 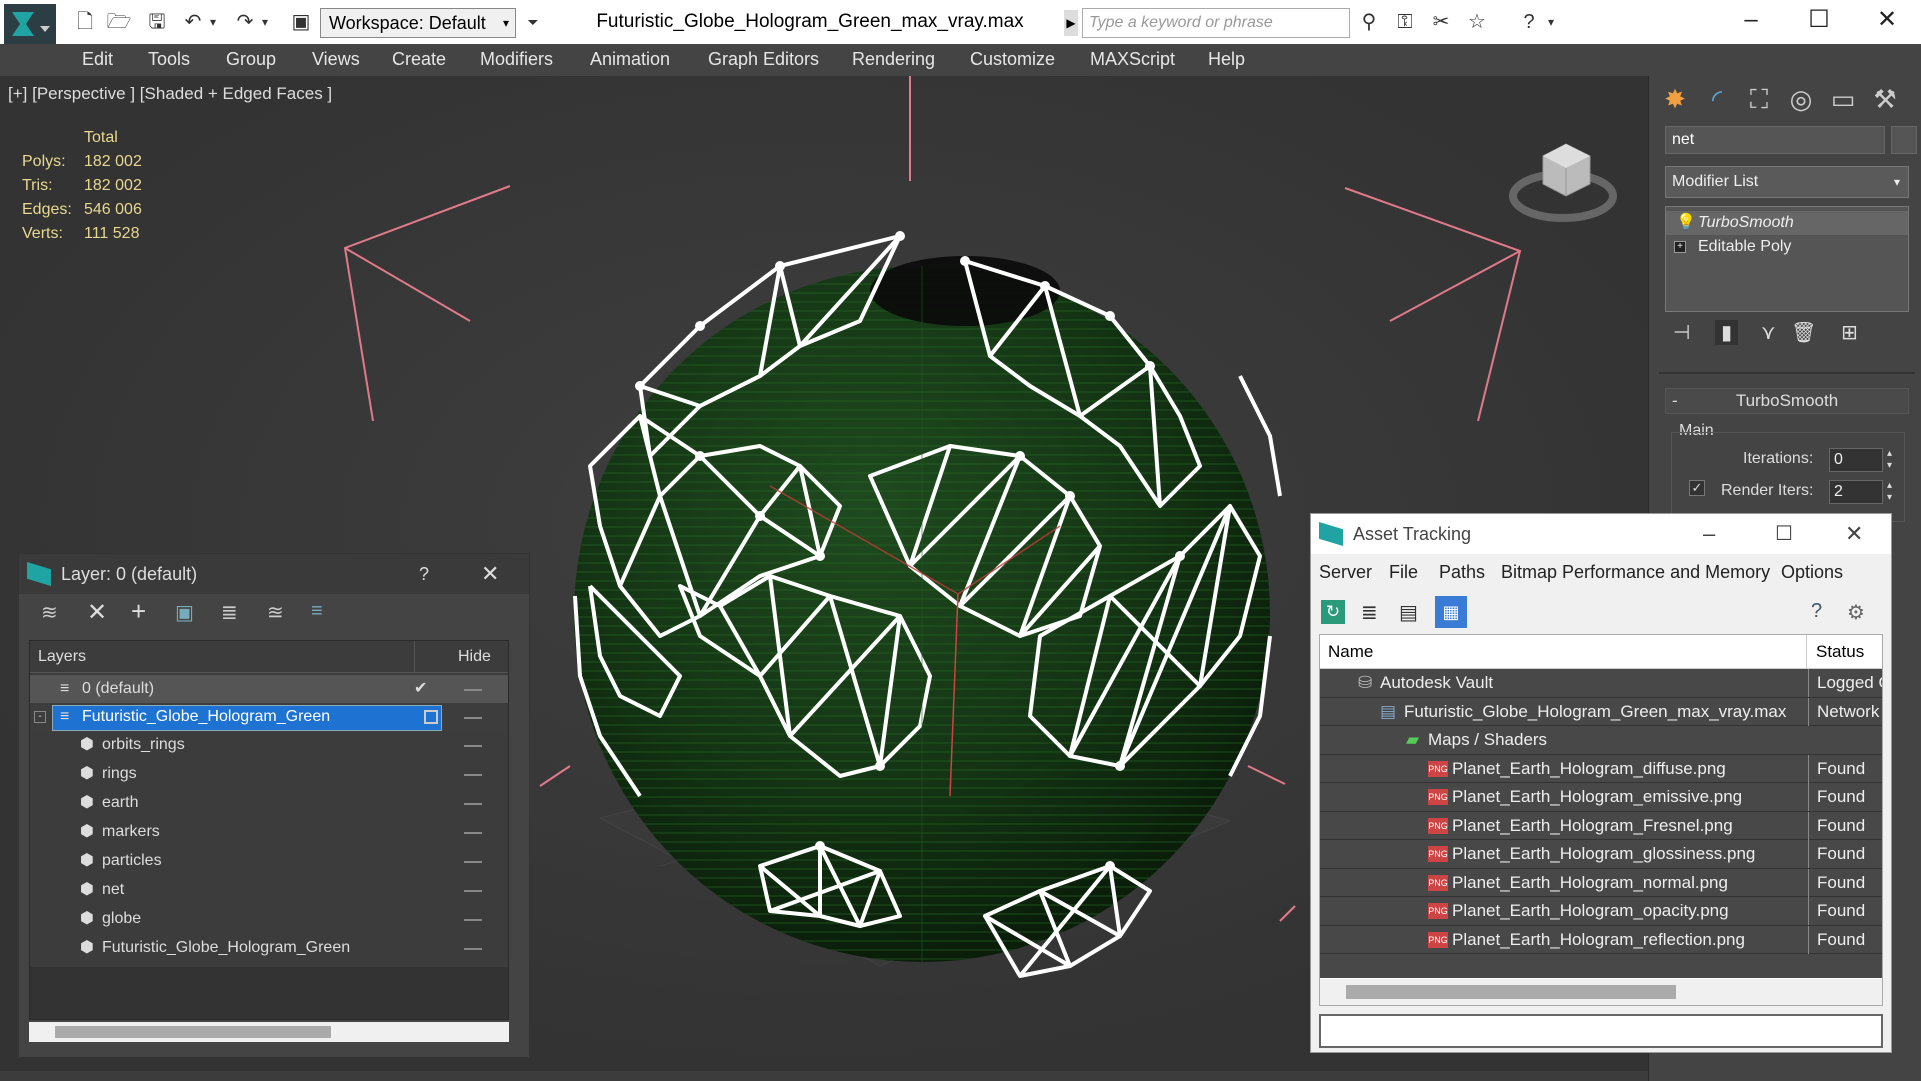 I want to click on make-unique-icon: ⋎, so click(x=1768, y=332).